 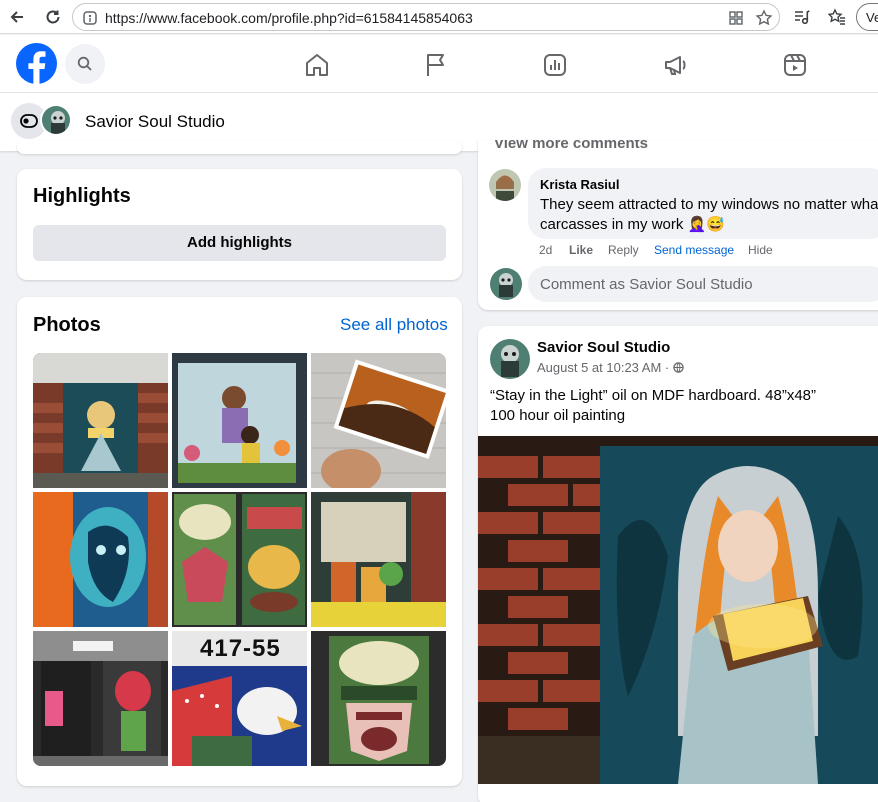 I want to click on post-timestamp: August 5 at 10:23 AM ·, so click(x=610, y=367).